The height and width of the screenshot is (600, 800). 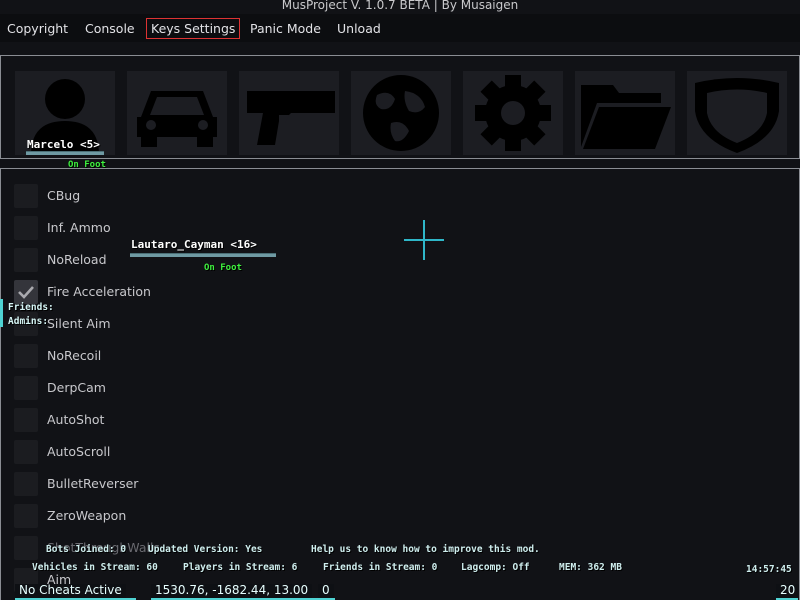 I want to click on option-label: AutoShot, so click(x=76, y=419).